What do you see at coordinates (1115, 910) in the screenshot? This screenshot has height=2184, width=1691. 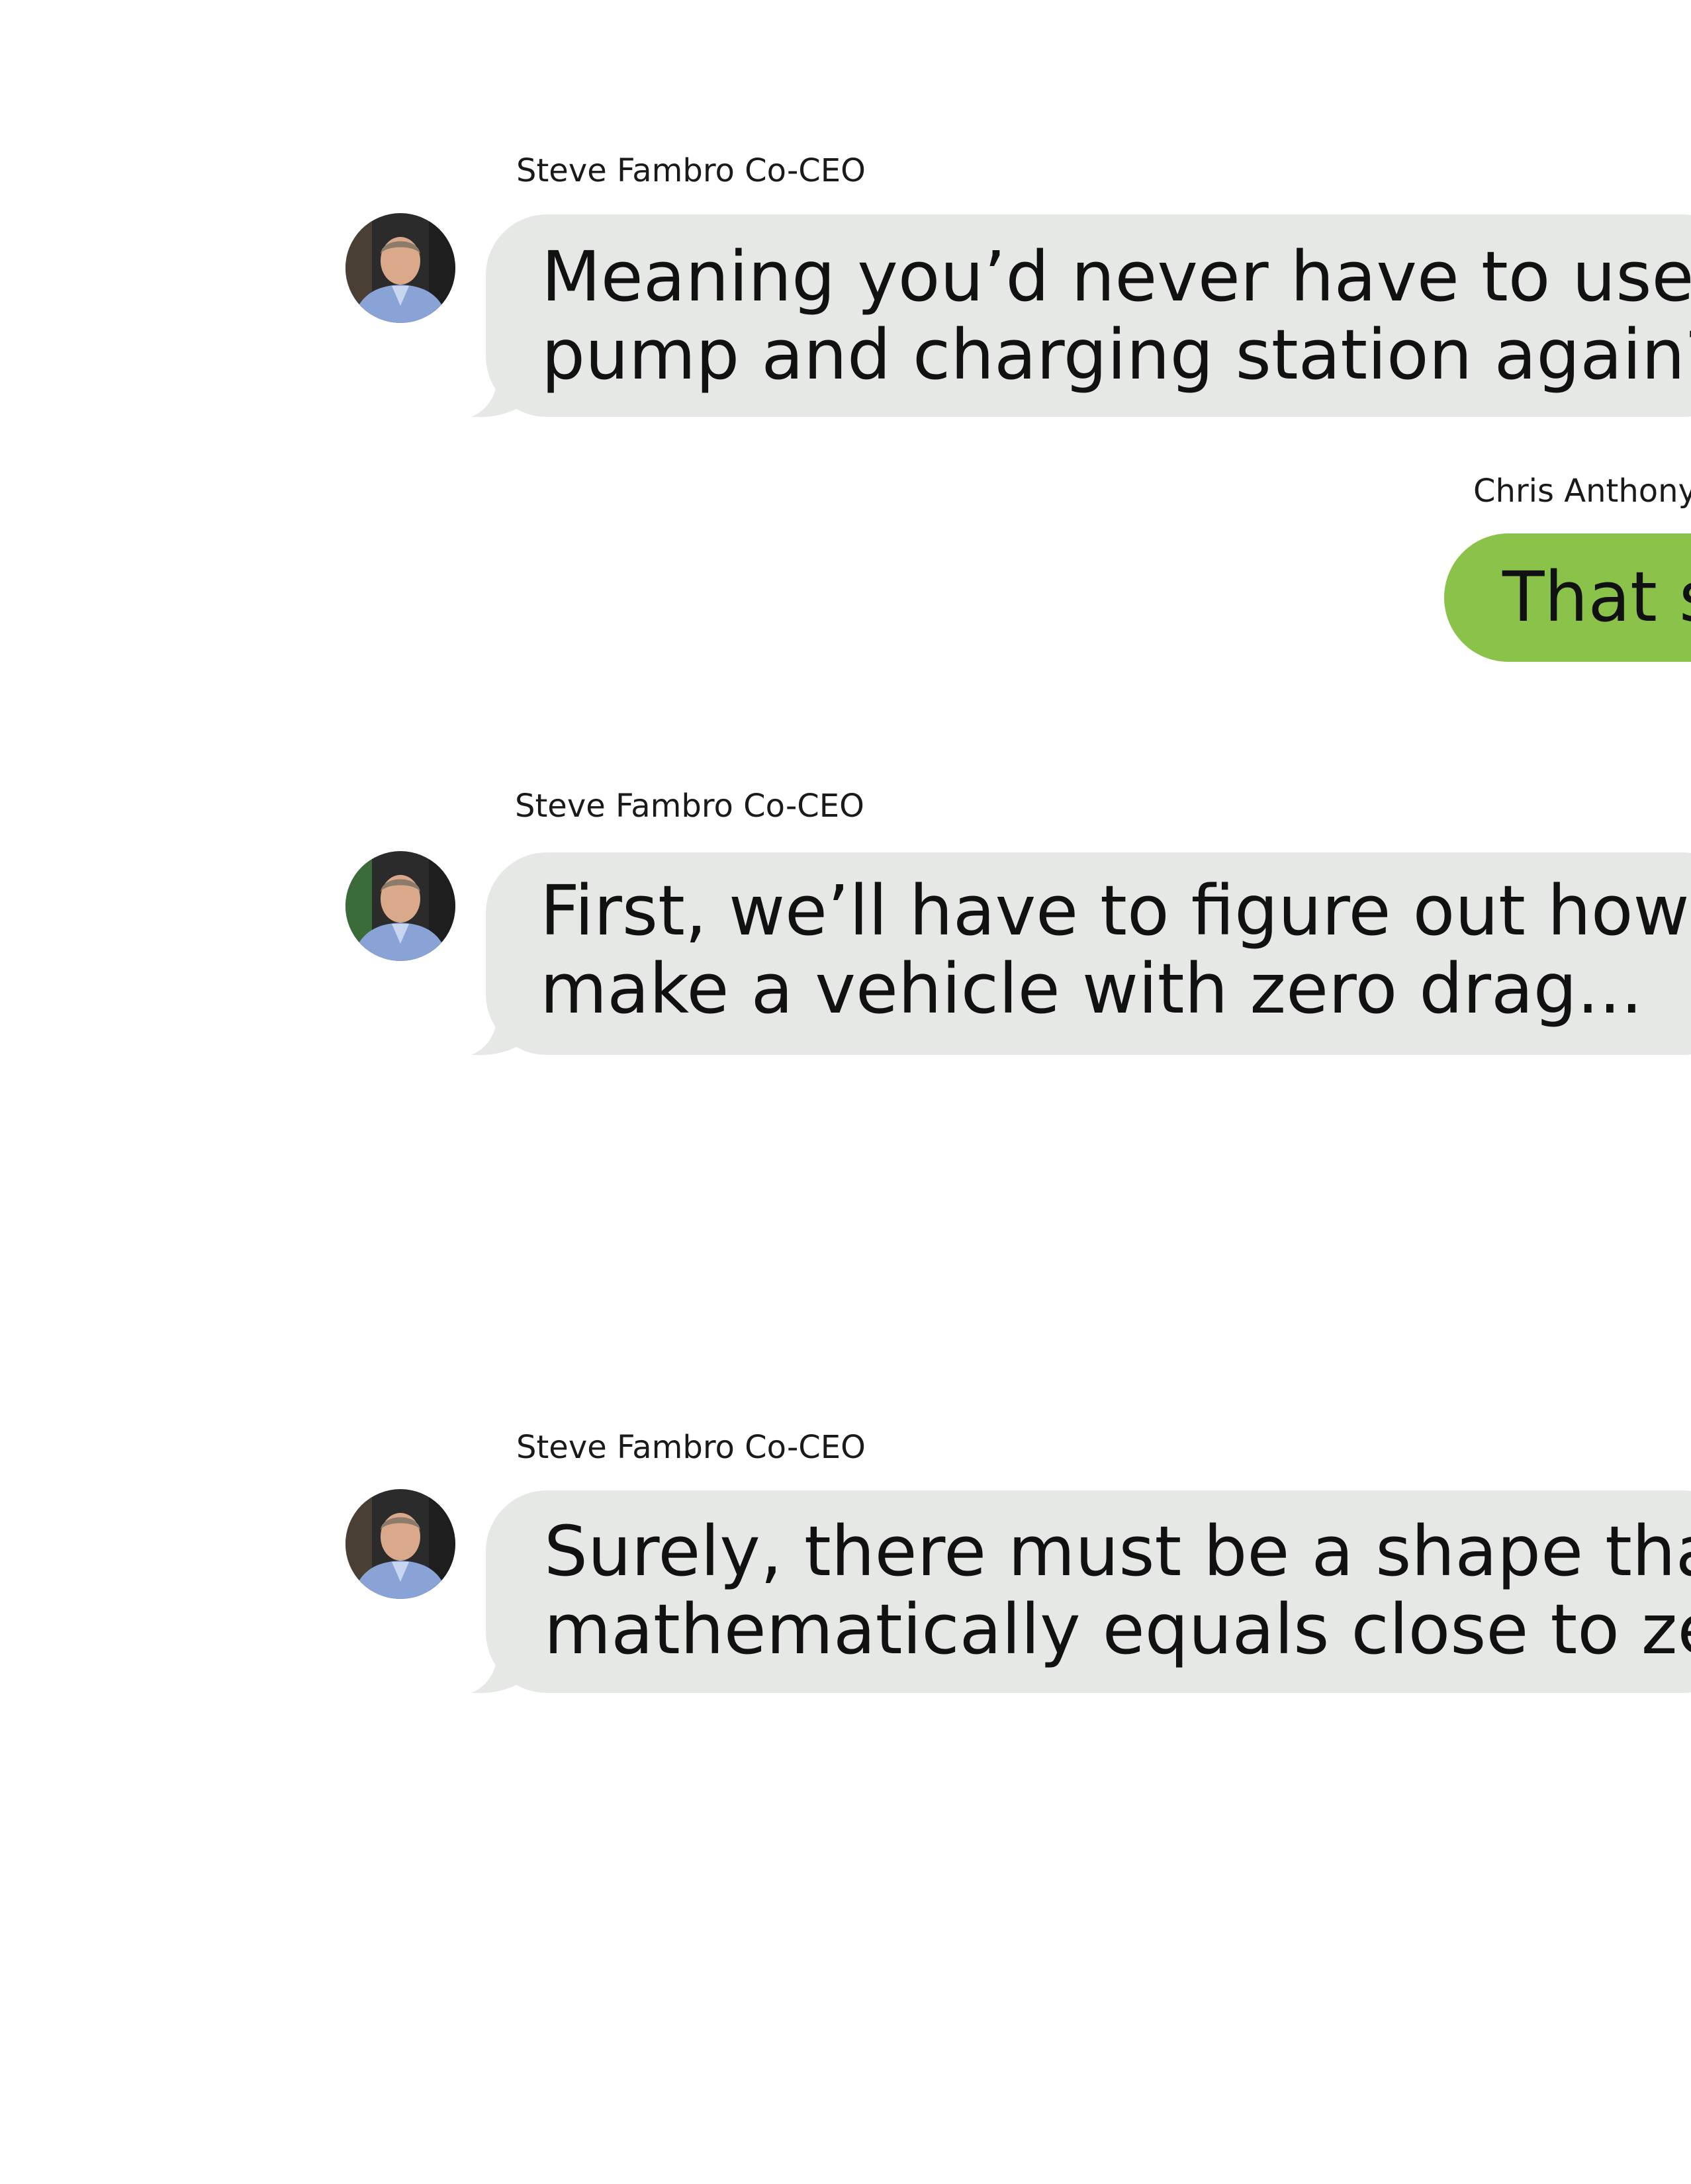 I see `message-text-line: First, we’ll have to figure out how to` at bounding box center [1115, 910].